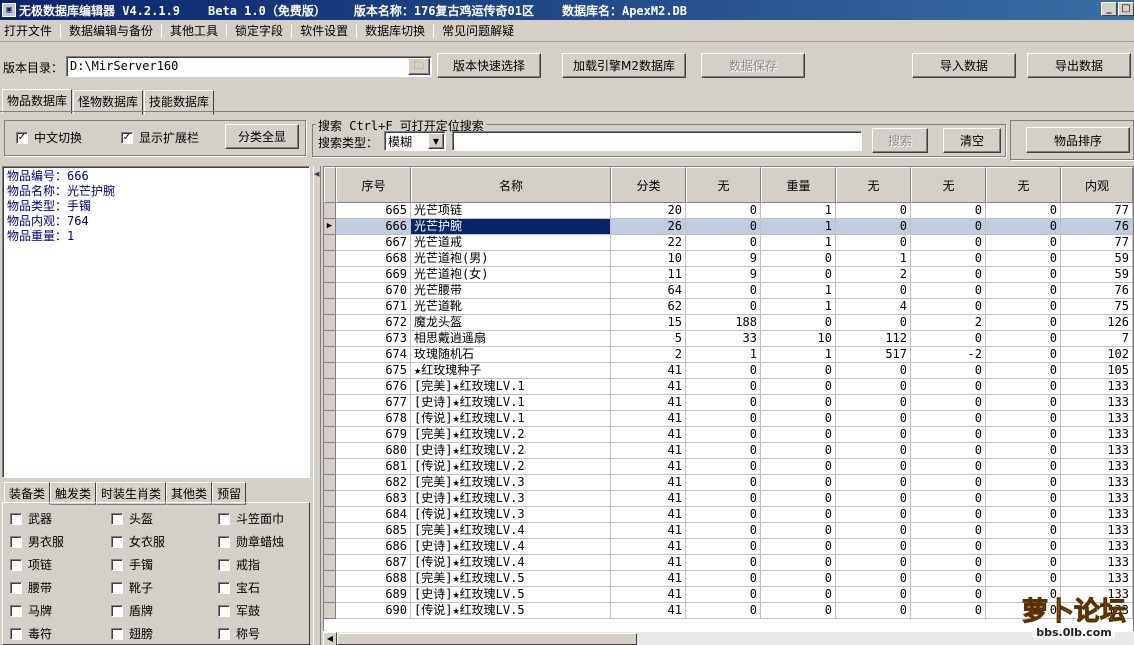 The height and width of the screenshot is (645, 1134). I want to click on scroll-thumb, so click(487, 639).